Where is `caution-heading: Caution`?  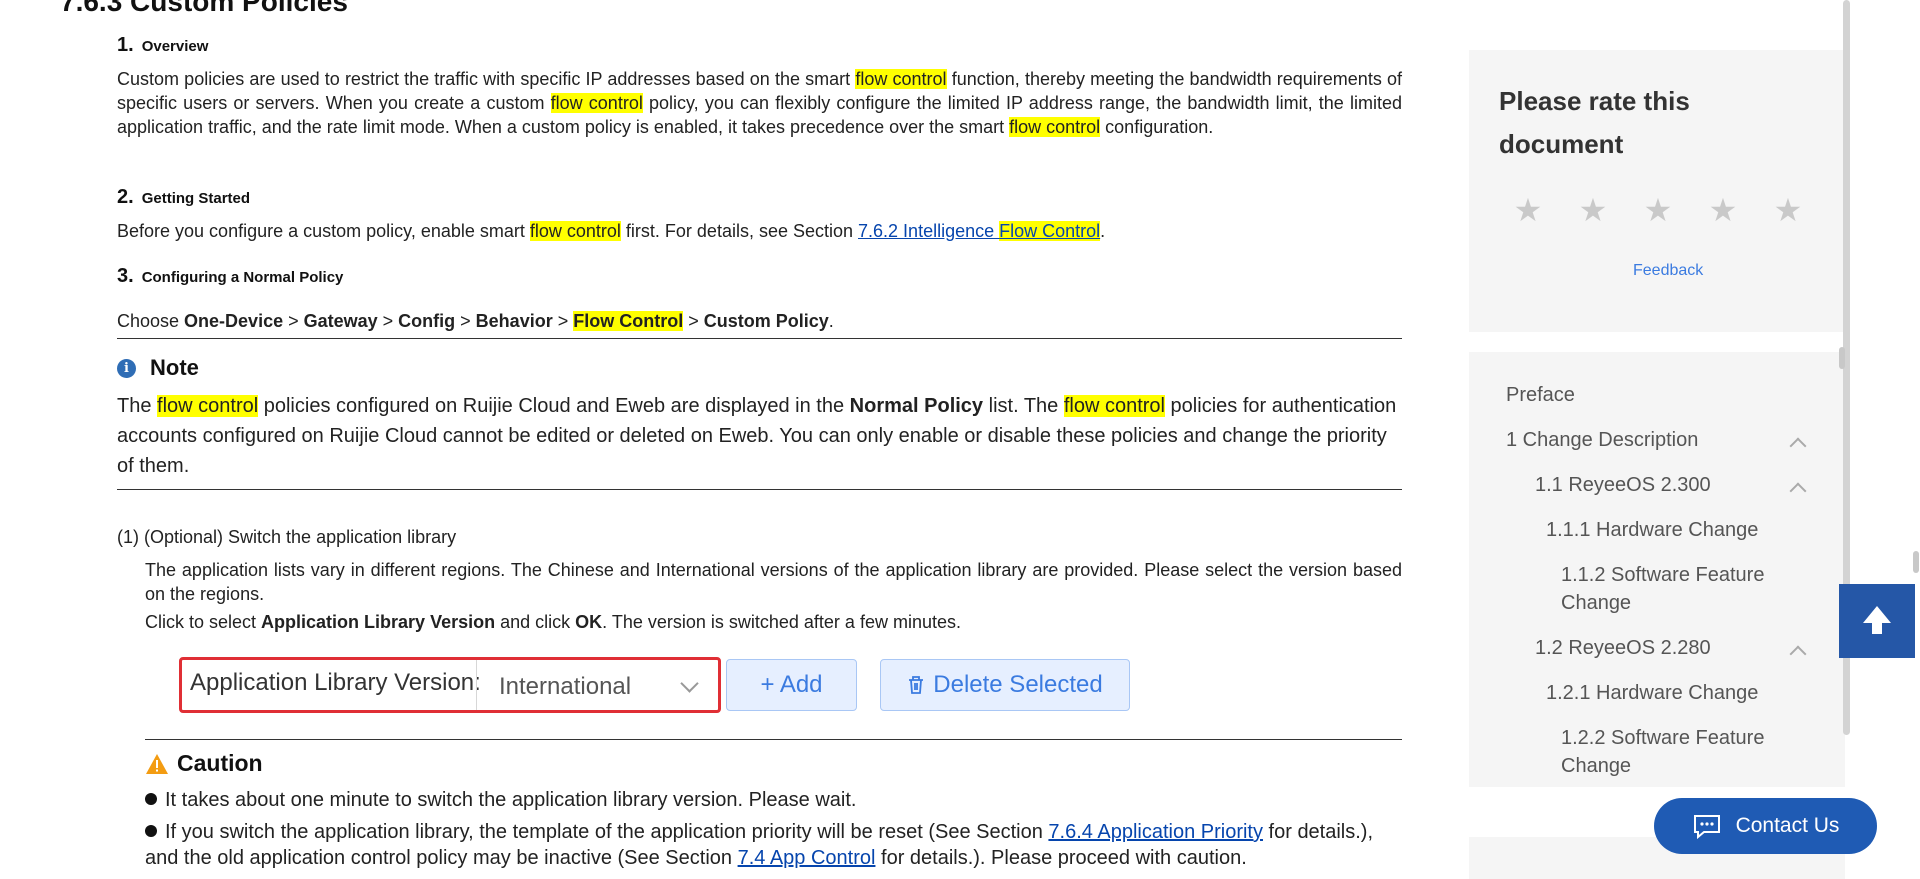 caution-heading: Caution is located at coordinates (204, 763).